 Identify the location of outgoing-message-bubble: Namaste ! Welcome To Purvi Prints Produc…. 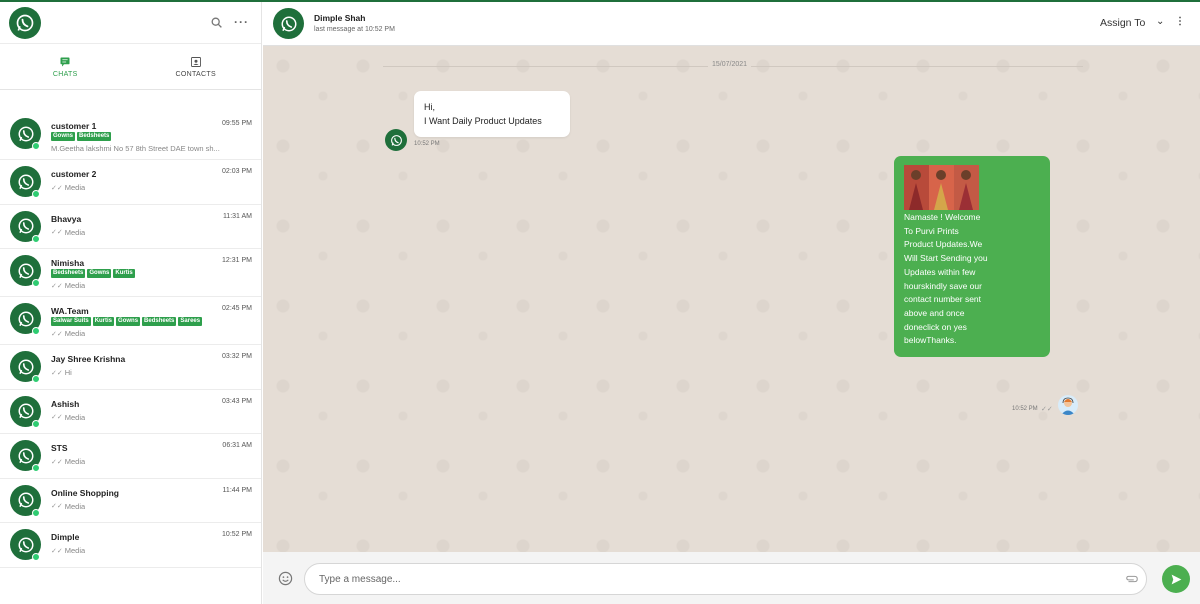
(972, 257).